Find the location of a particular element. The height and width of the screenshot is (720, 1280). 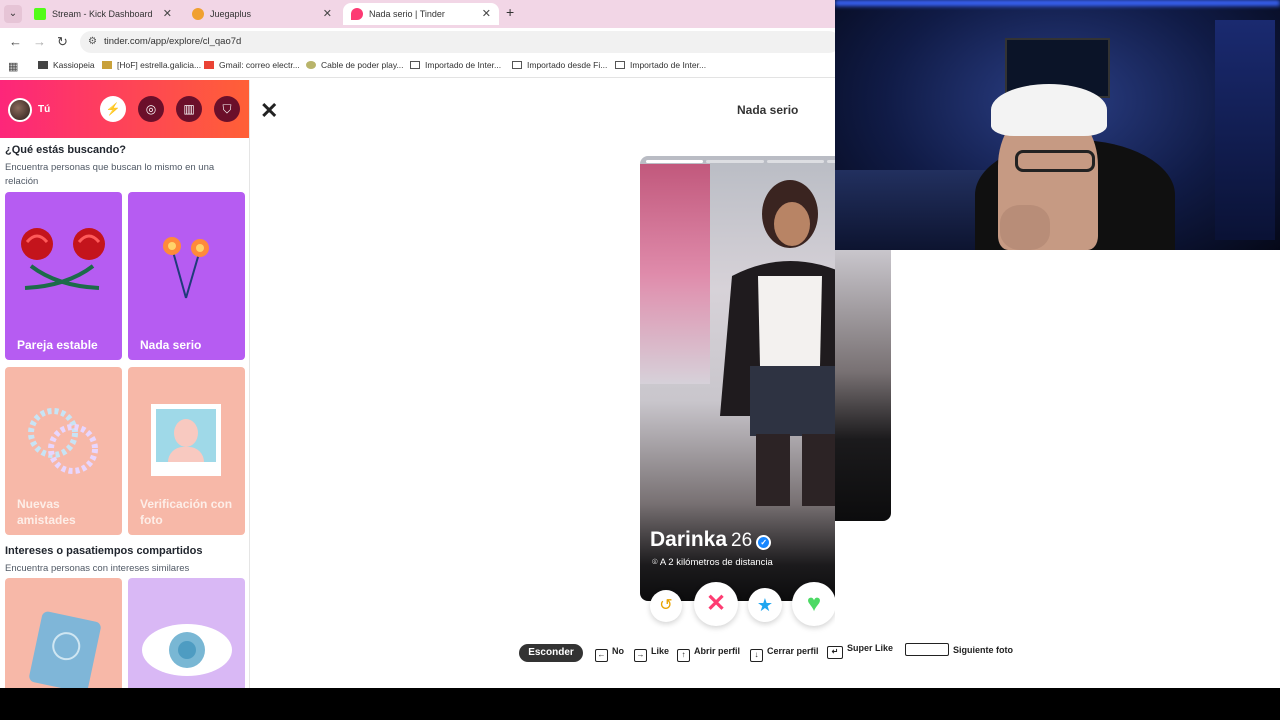

space-key-icon is located at coordinates (927, 649).